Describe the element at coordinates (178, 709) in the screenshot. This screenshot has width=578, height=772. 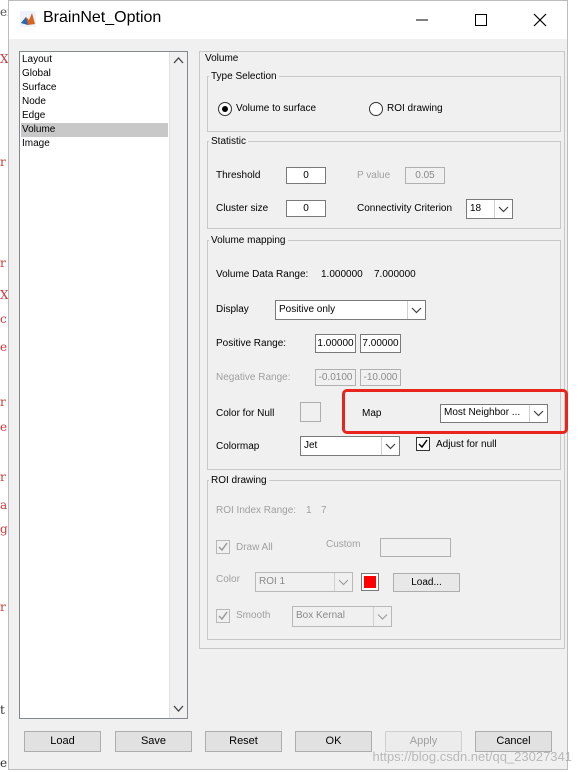
I see `scroll-down-icon` at that location.